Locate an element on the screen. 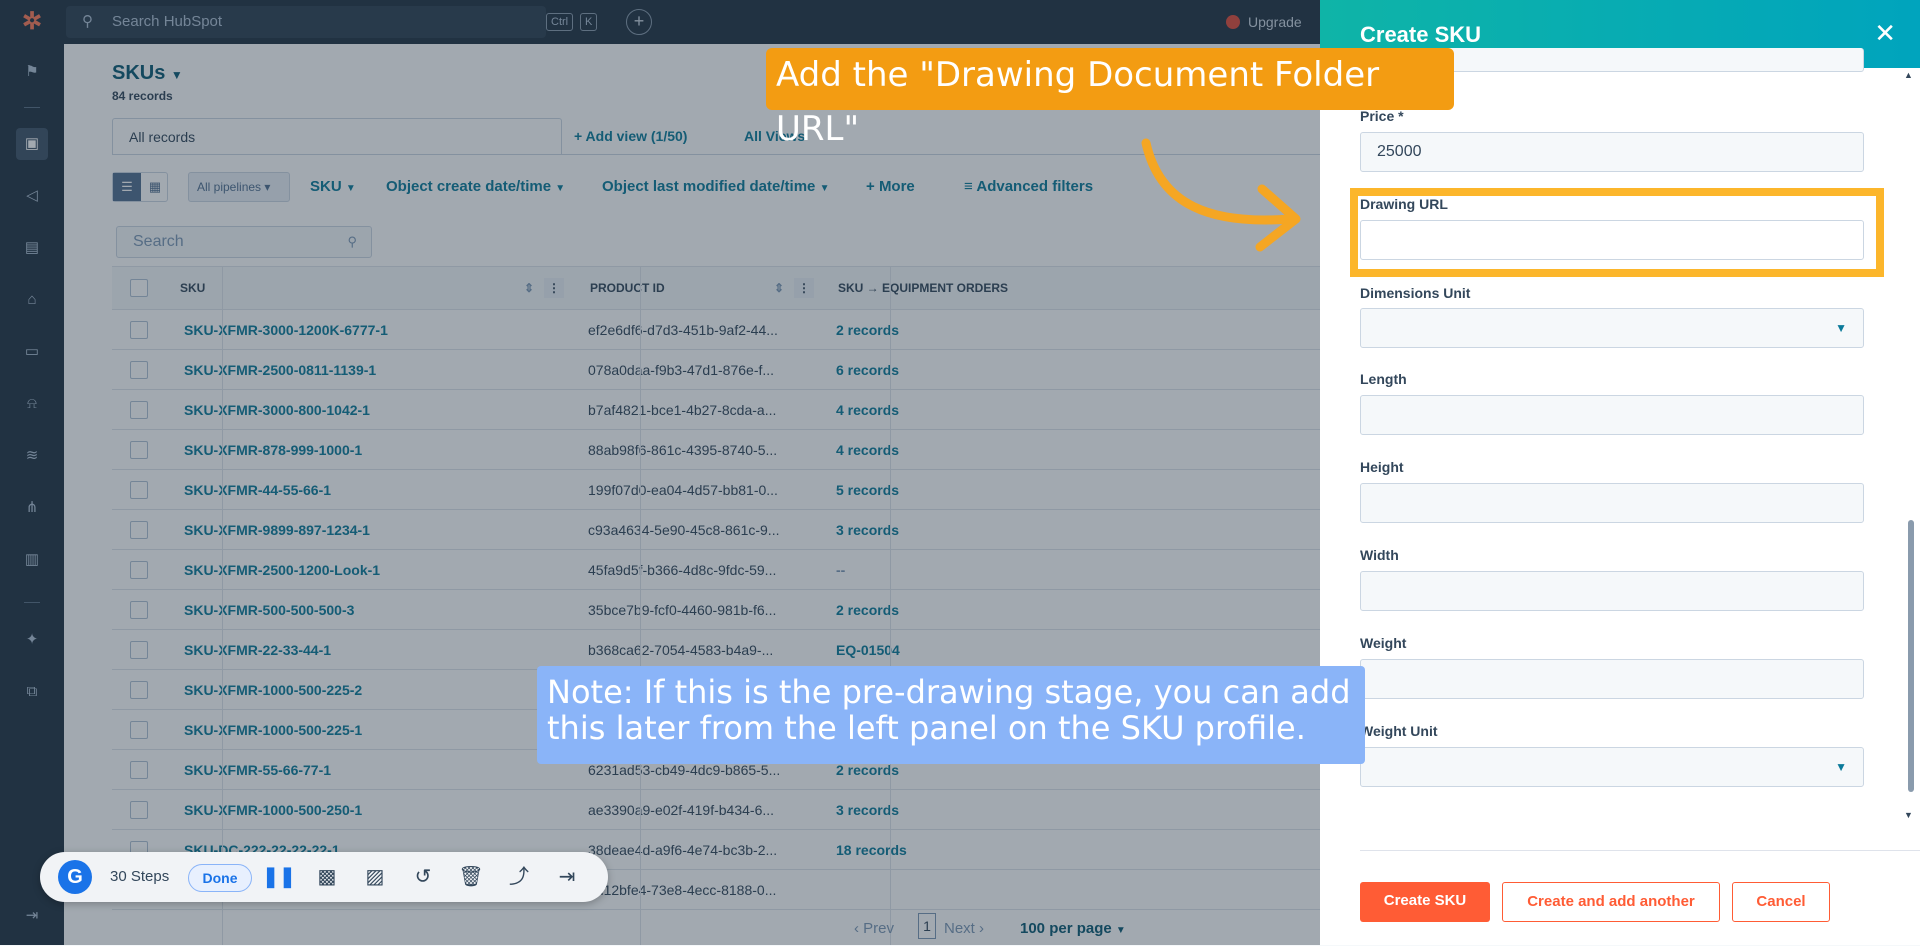 Image resolution: width=1920 pixels, height=946 pixels. pipelines-select: All pipelines ▾ is located at coordinates (239, 187).